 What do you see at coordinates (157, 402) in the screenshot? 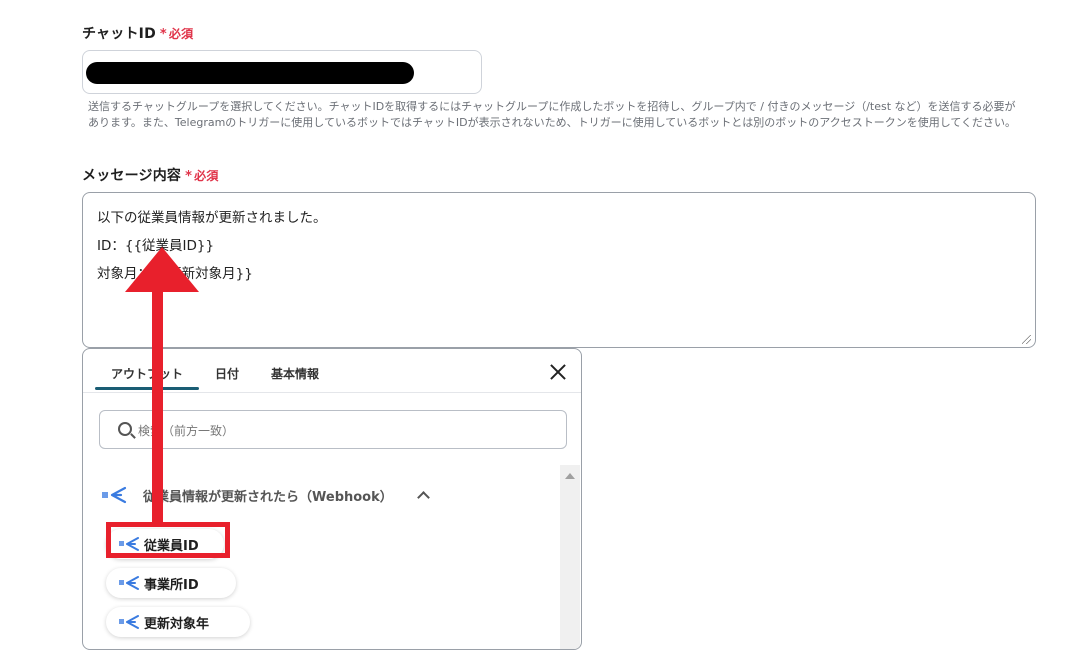
I see `annotation-arrow-shaft` at bounding box center [157, 402].